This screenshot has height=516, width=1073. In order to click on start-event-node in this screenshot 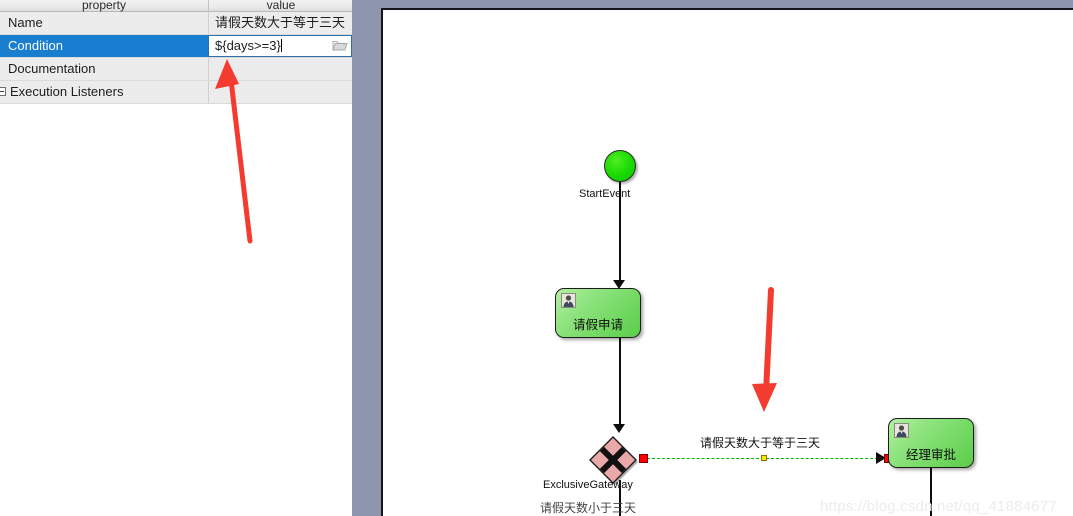, I will do `click(620, 166)`.